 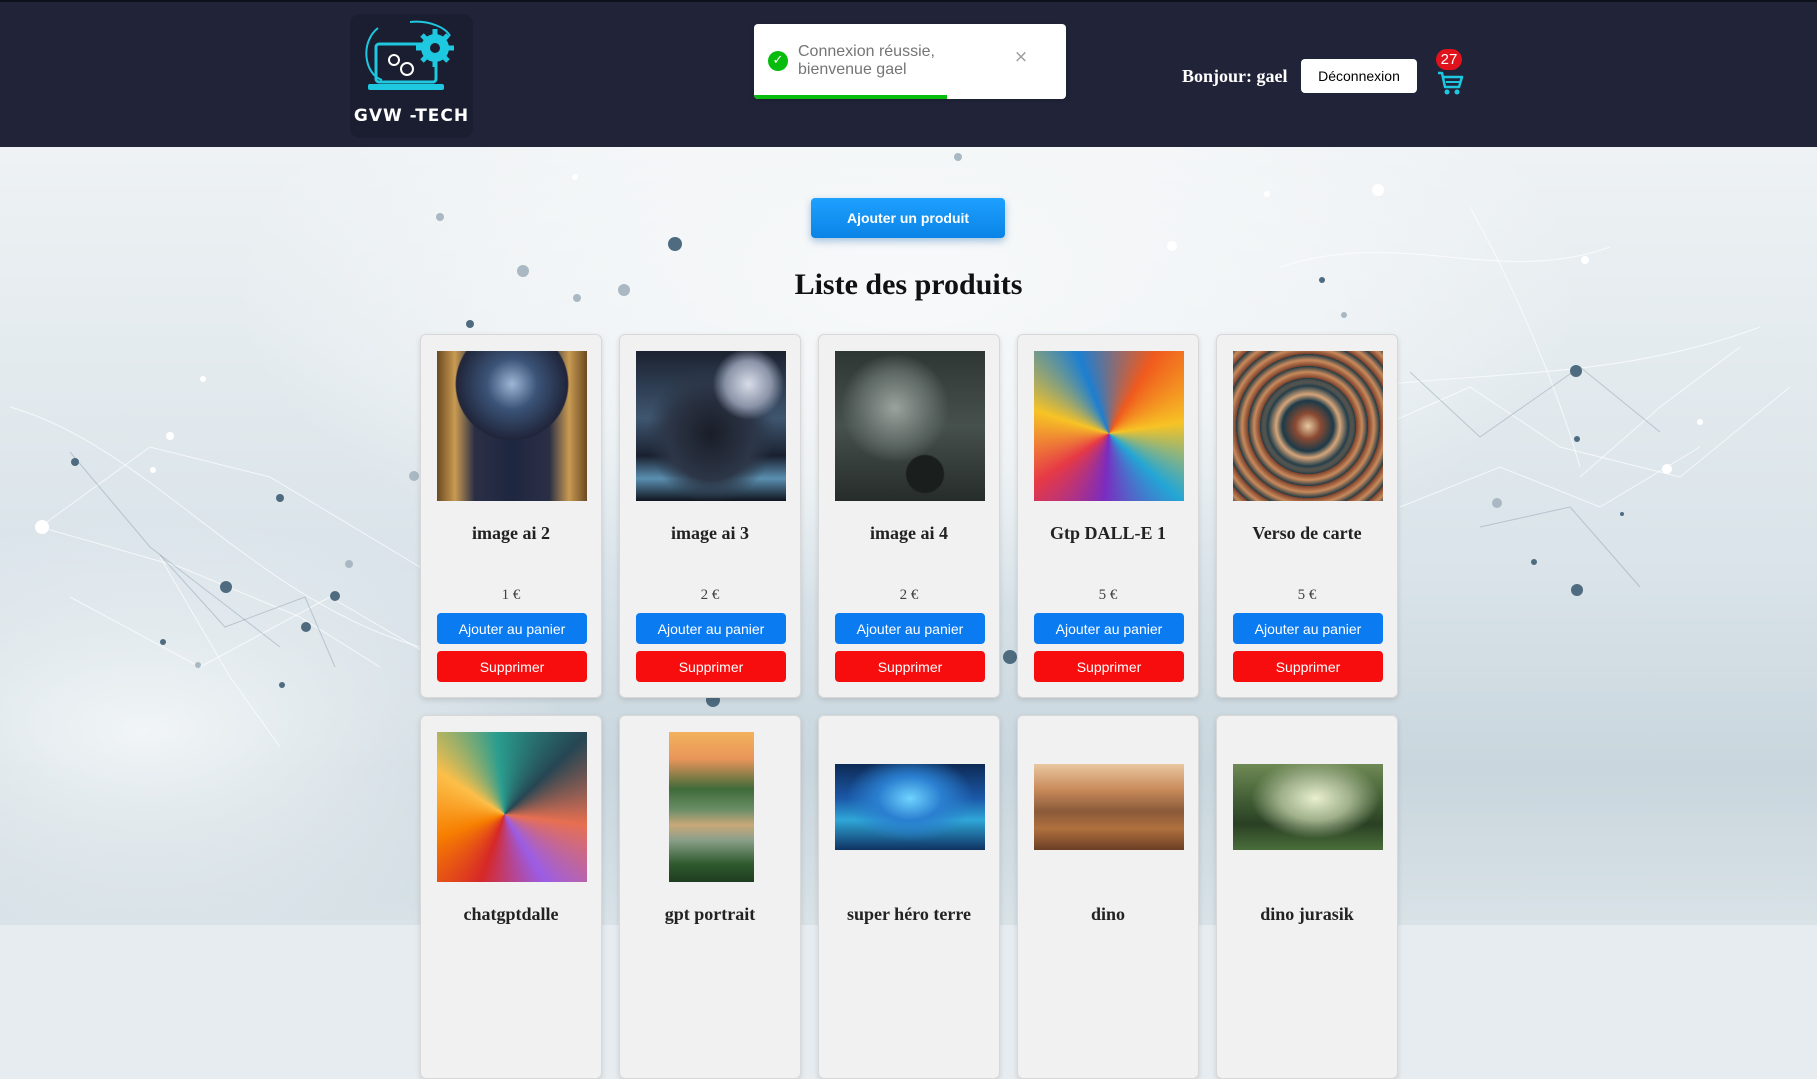 What do you see at coordinates (866, 60) in the screenshot?
I see `toast-message: Connexion réussie, bienvenue gael` at bounding box center [866, 60].